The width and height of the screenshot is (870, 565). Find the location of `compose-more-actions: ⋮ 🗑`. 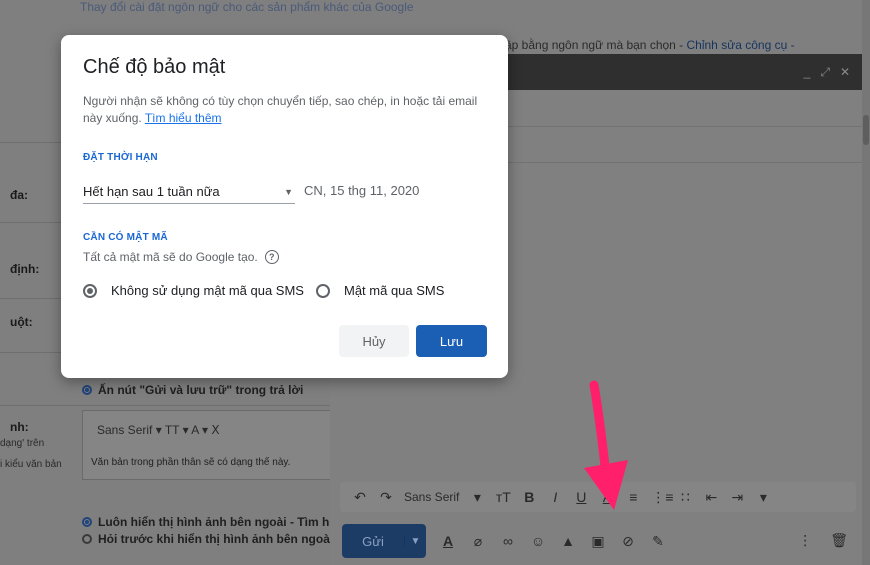

compose-more-actions: ⋮ 🗑 is located at coordinates (823, 540).